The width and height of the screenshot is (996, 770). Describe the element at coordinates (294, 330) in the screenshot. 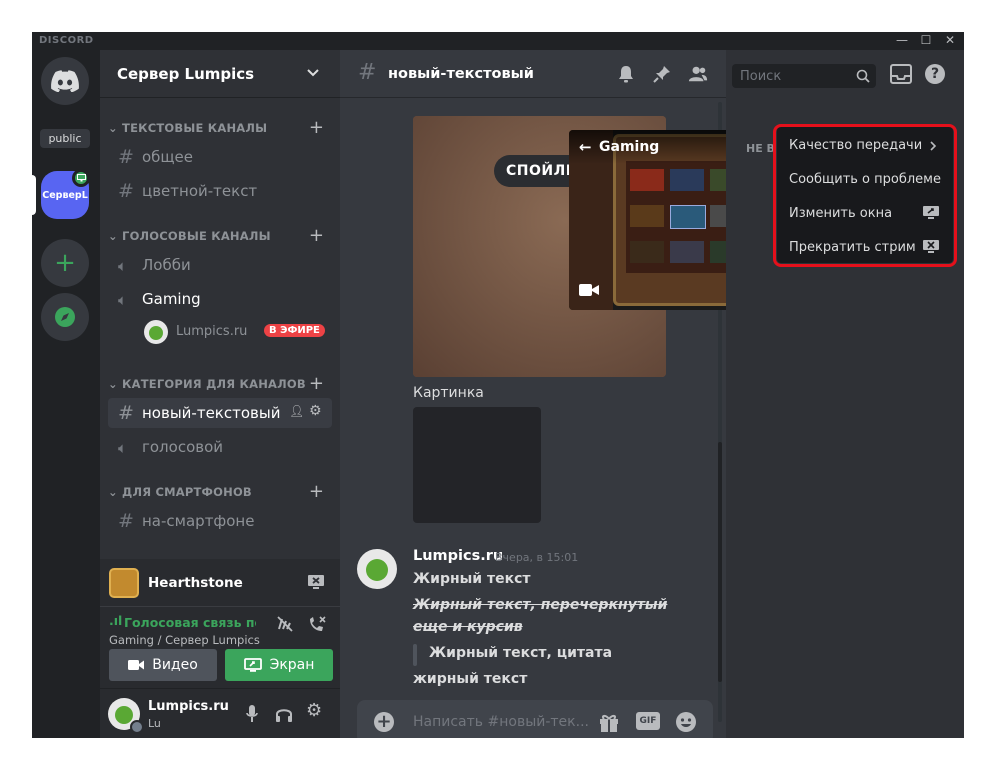

I see `live-badge: В ЭФИРЕ` at that location.